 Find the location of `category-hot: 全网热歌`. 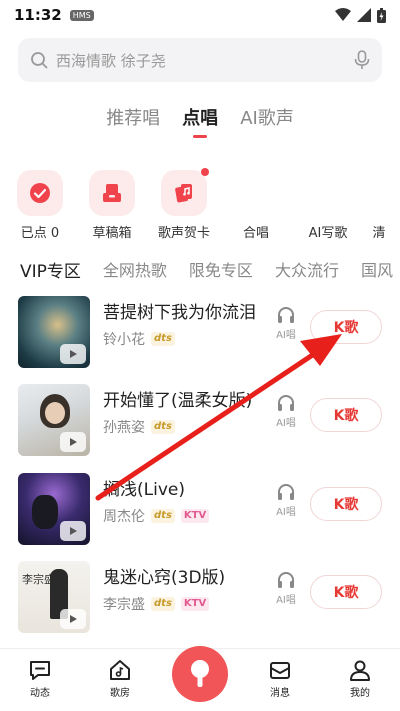

category-hot: 全网热歌 is located at coordinates (135, 272).